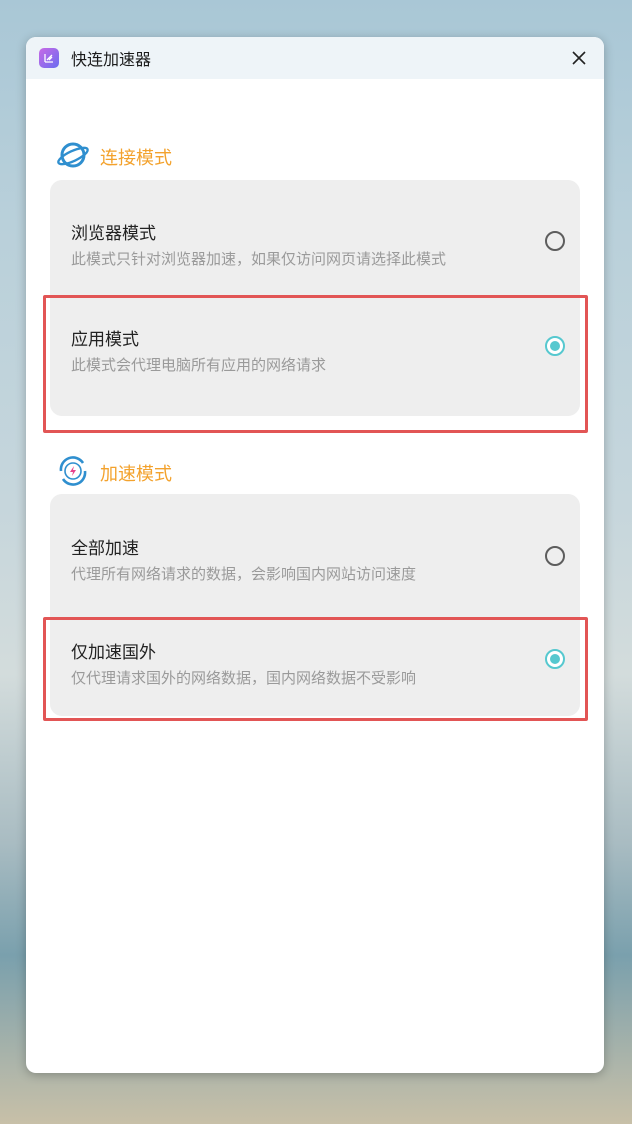 The image size is (632, 1124). What do you see at coordinates (111, 59) in the screenshot?
I see `window-title: 快连加速器` at bounding box center [111, 59].